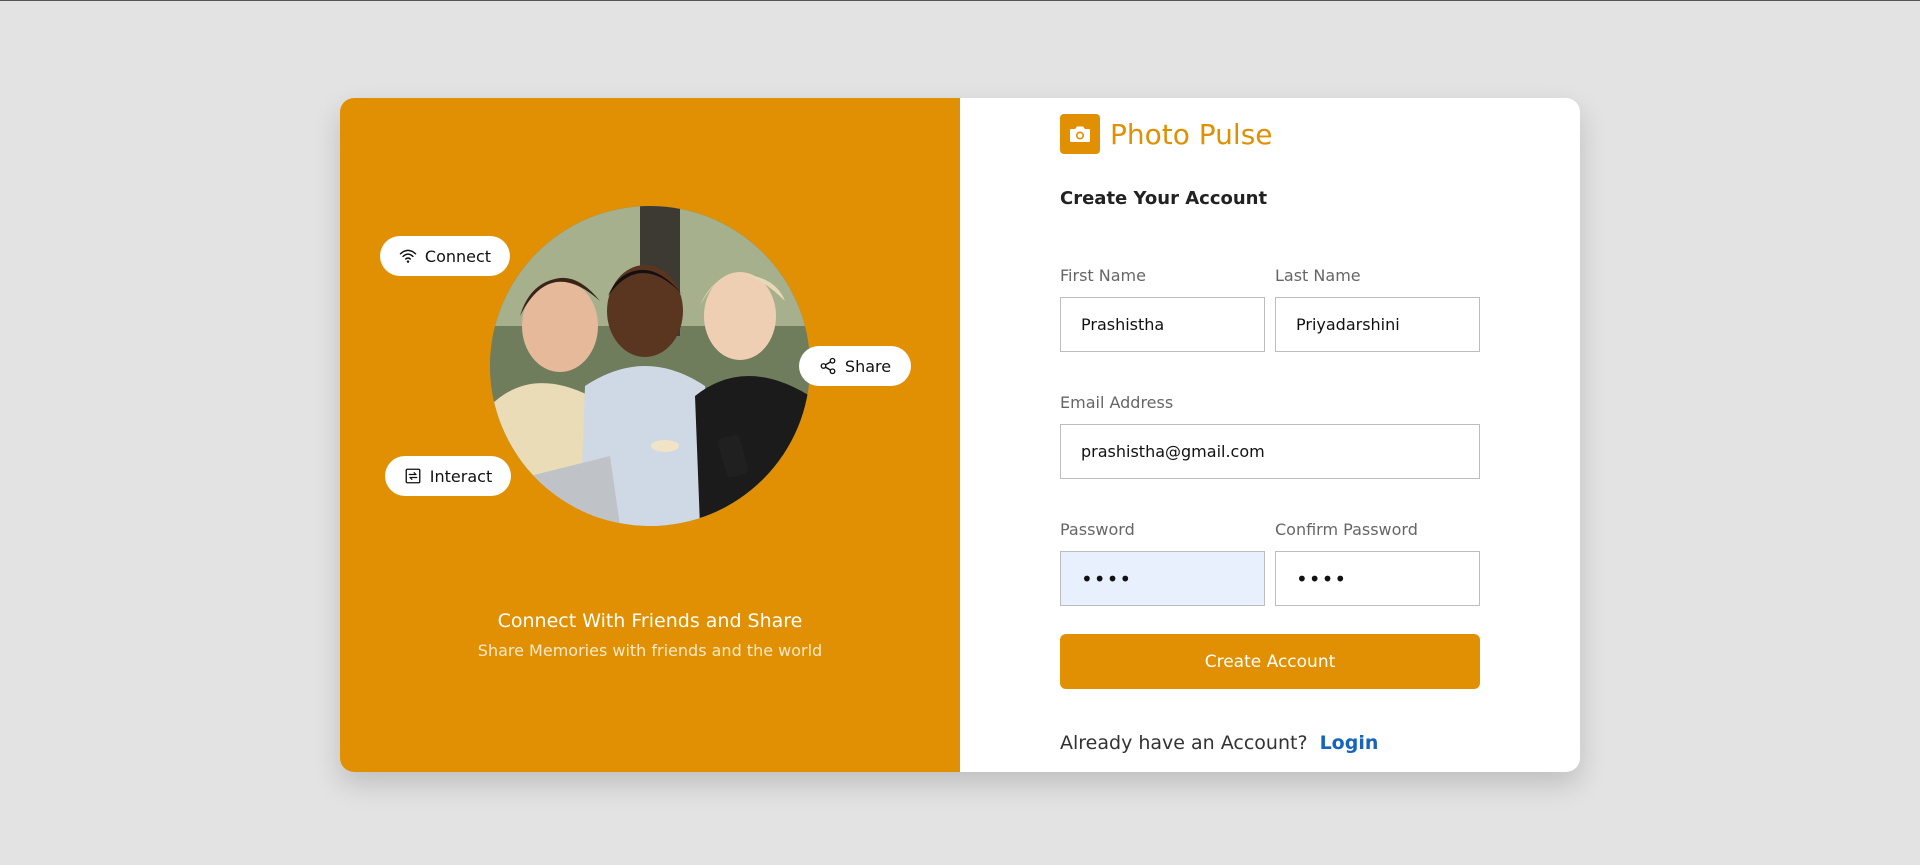 Image resolution: width=1920 pixels, height=865 pixels. Describe the element at coordinates (1377, 324) in the screenshot. I see `last-name-input` at that location.